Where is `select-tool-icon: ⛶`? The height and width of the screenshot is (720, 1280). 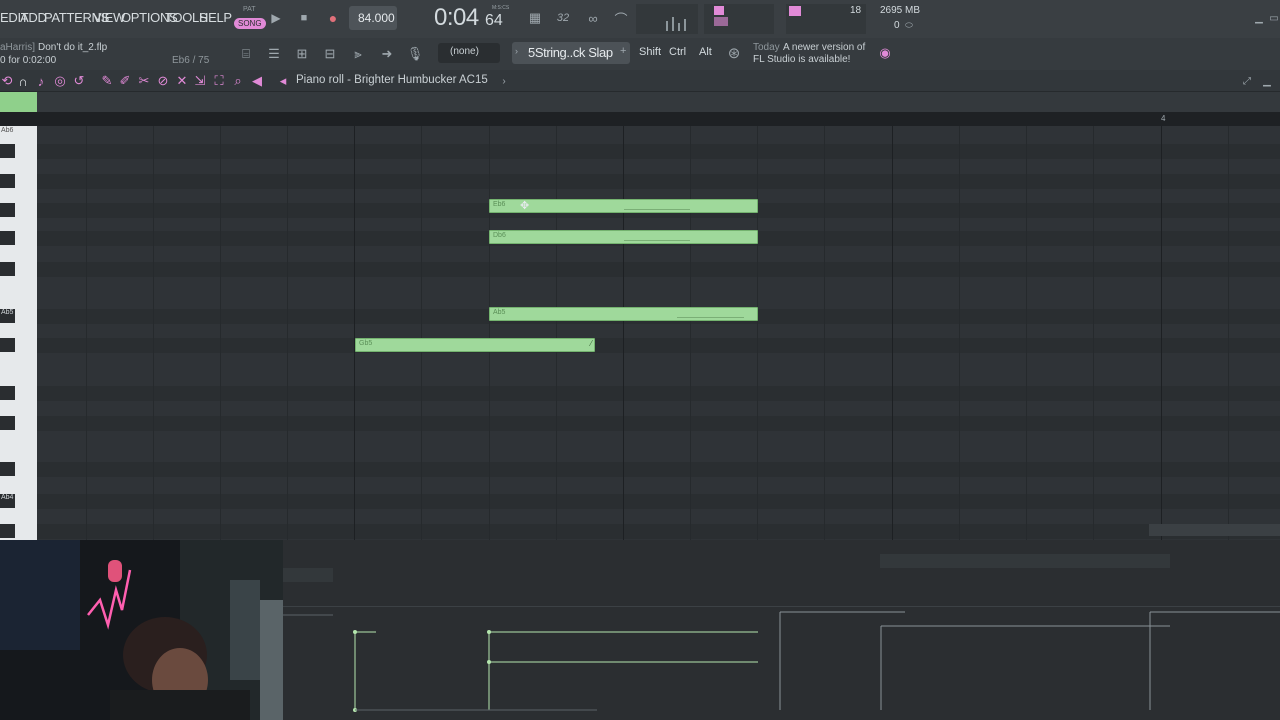 select-tool-icon: ⛶ is located at coordinates (219, 81).